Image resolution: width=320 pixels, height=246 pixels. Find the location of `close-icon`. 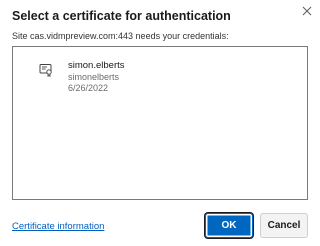

close-icon is located at coordinates (307, 11).